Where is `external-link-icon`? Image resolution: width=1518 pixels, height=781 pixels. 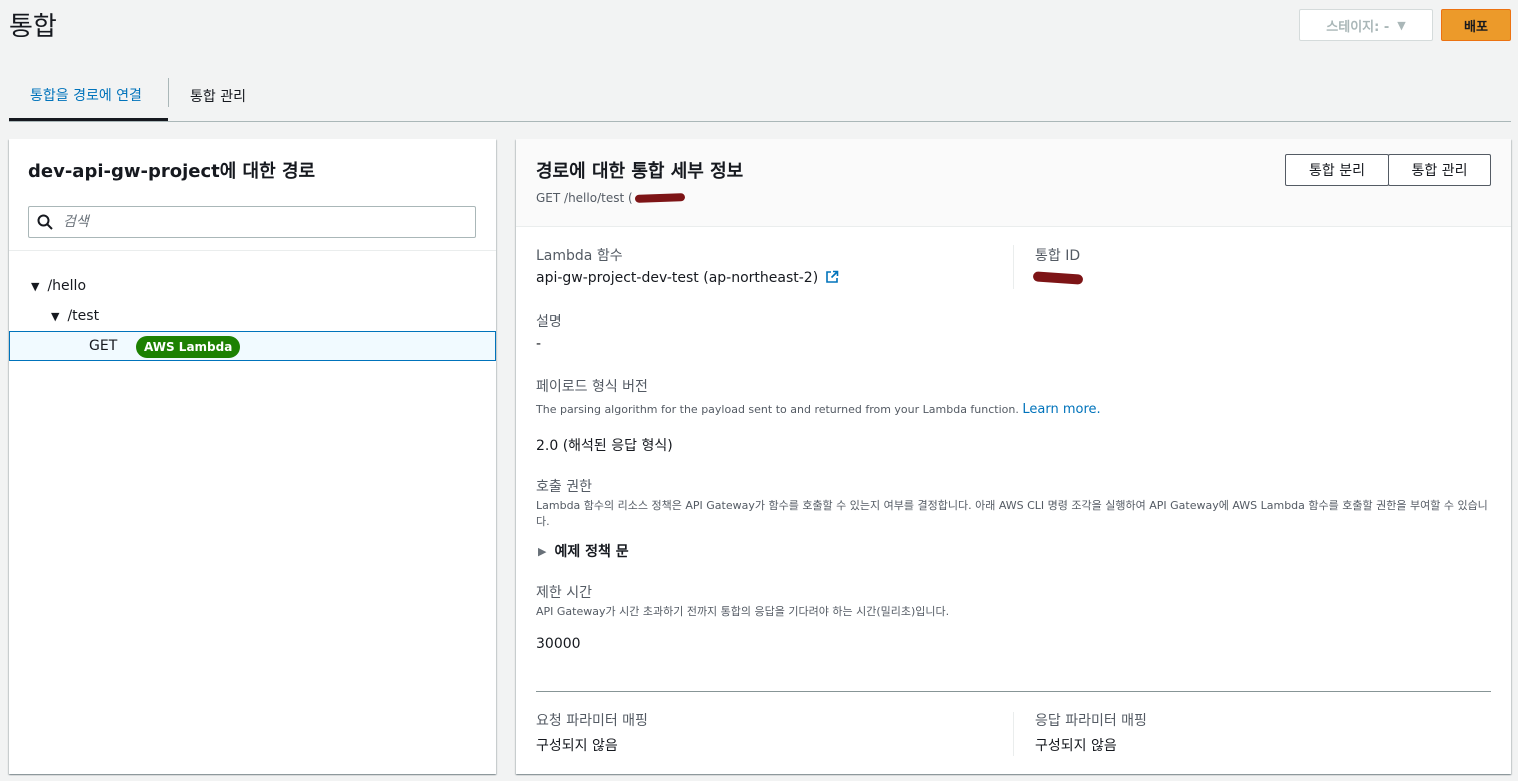 external-link-icon is located at coordinates (832, 277).